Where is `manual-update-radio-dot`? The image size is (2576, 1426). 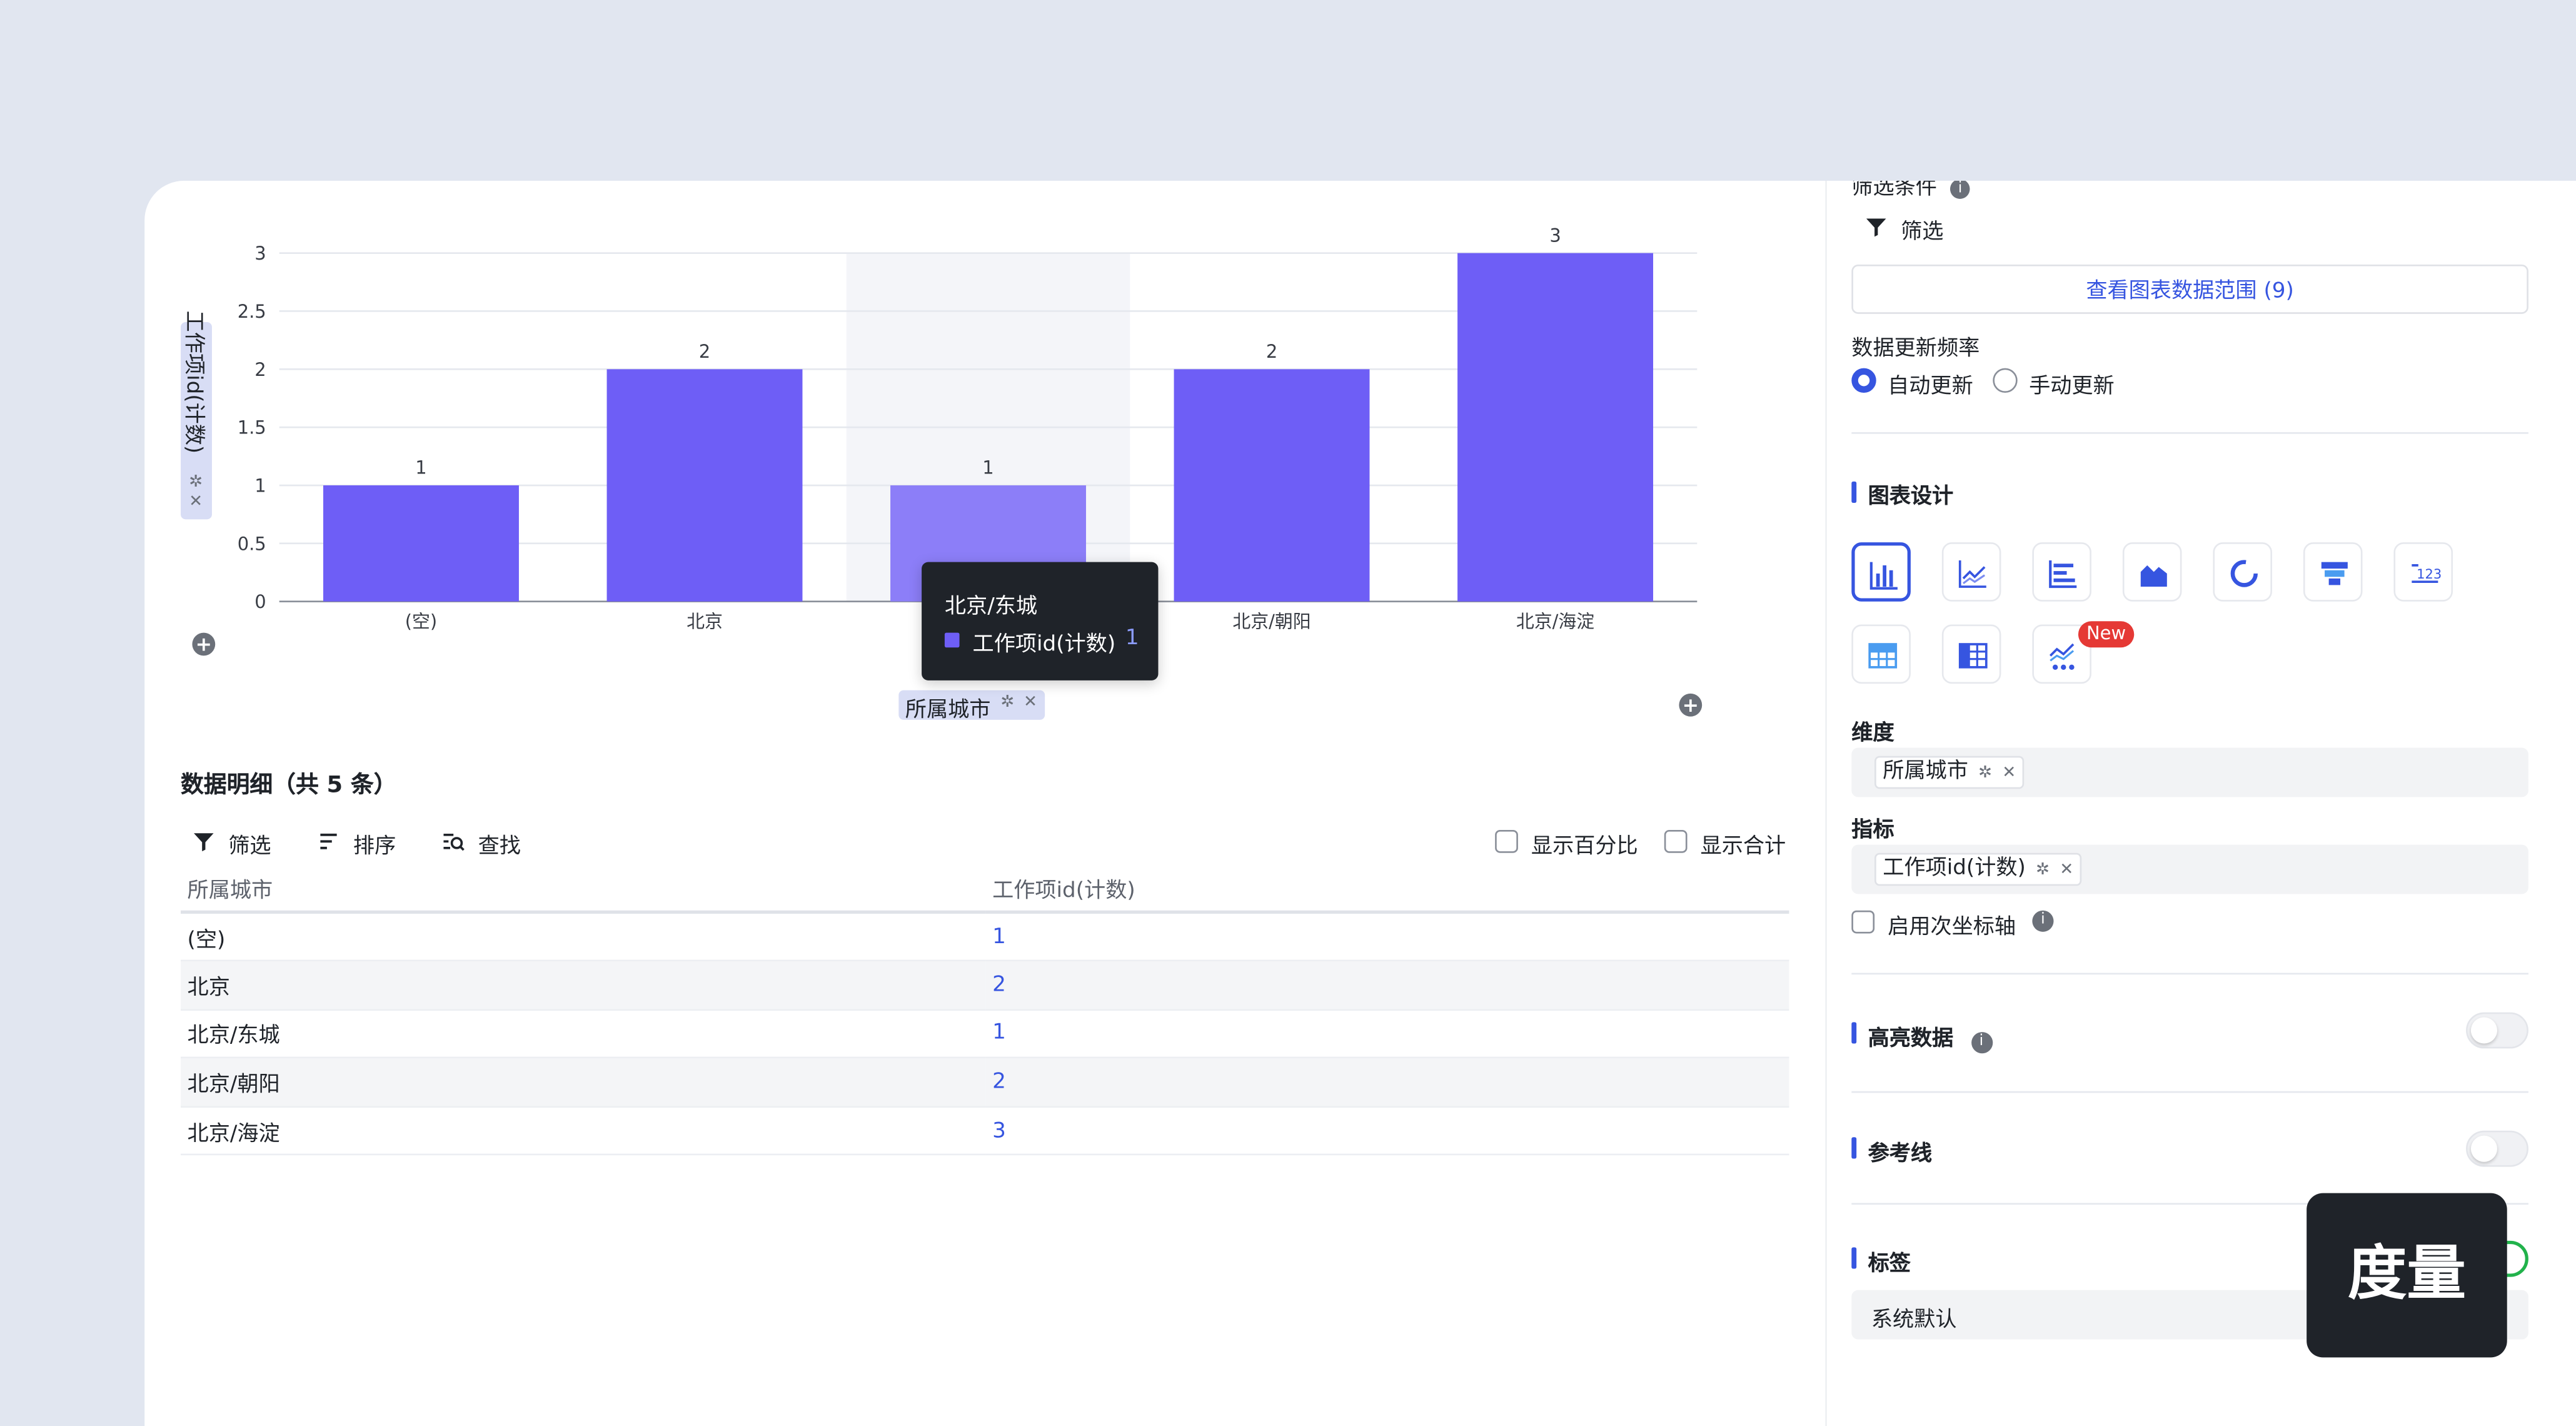
manual-update-radio-dot is located at coordinates (2005, 380).